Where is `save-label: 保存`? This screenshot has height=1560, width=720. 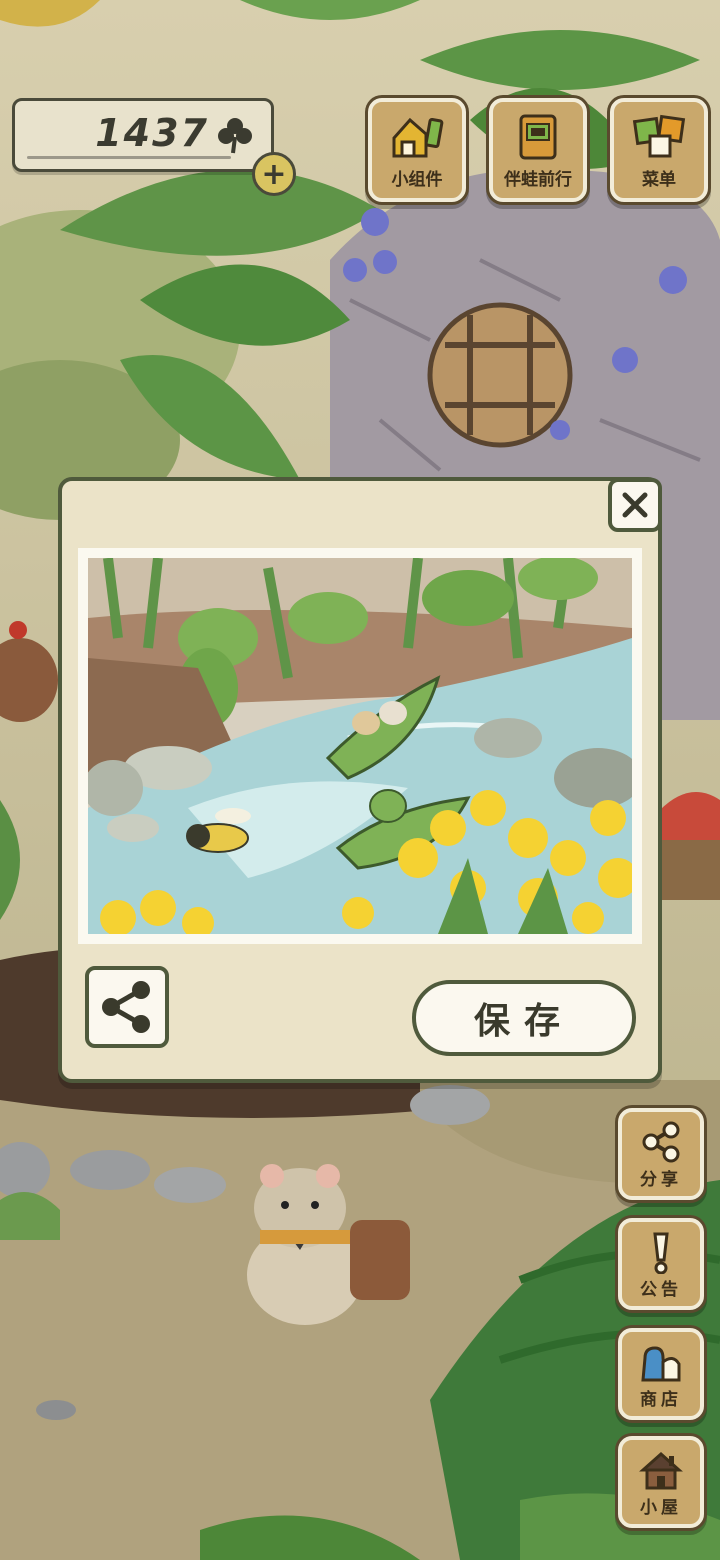
save-label: 保存 is located at coordinates (523, 1021).